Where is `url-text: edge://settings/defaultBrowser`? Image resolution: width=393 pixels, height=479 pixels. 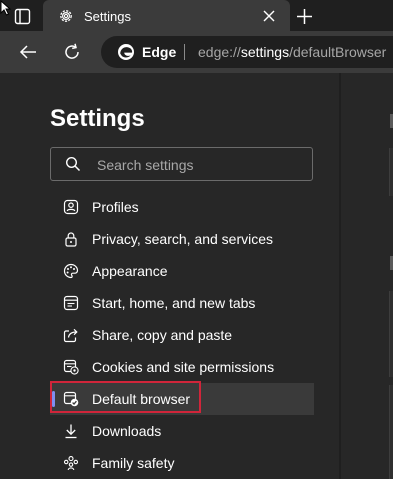
url-text: edge://settings/defaultBrowser is located at coordinates (292, 52).